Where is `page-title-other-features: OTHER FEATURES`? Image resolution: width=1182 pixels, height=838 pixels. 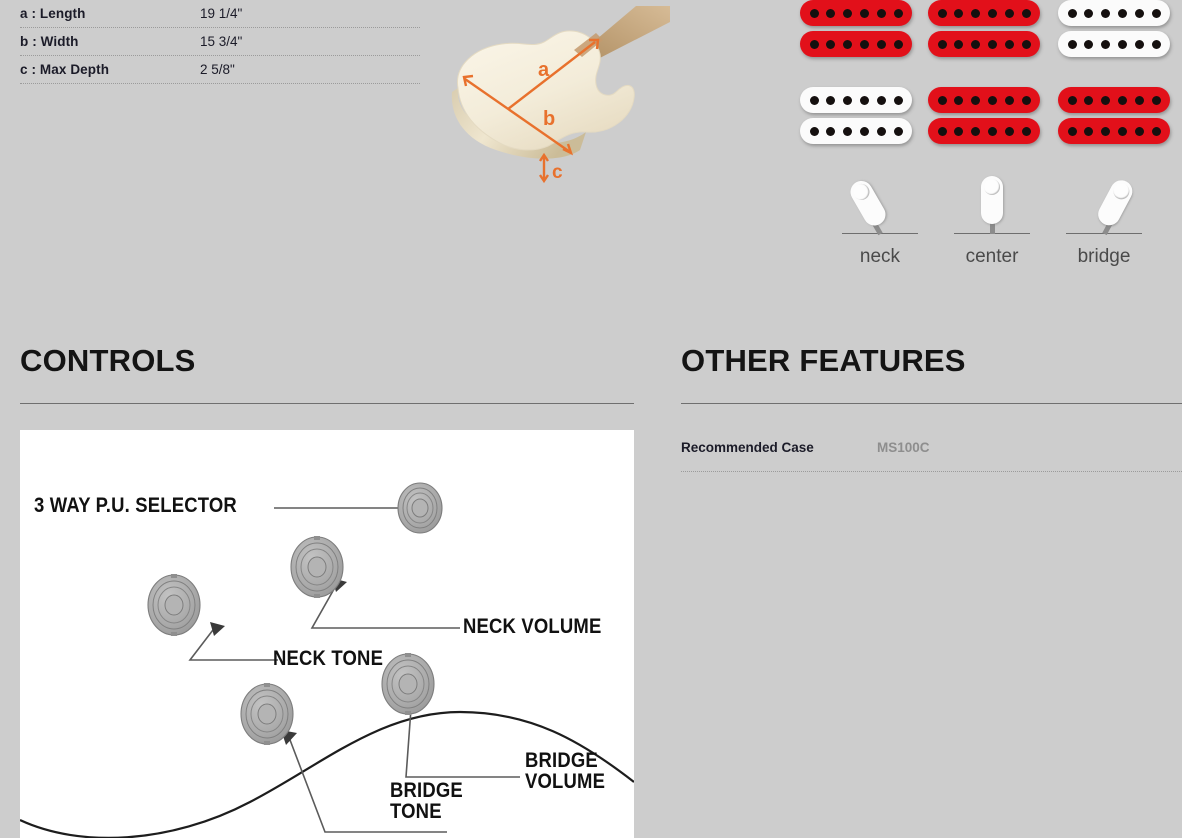
page-title-other-features: OTHER FEATURES is located at coordinates (823, 360).